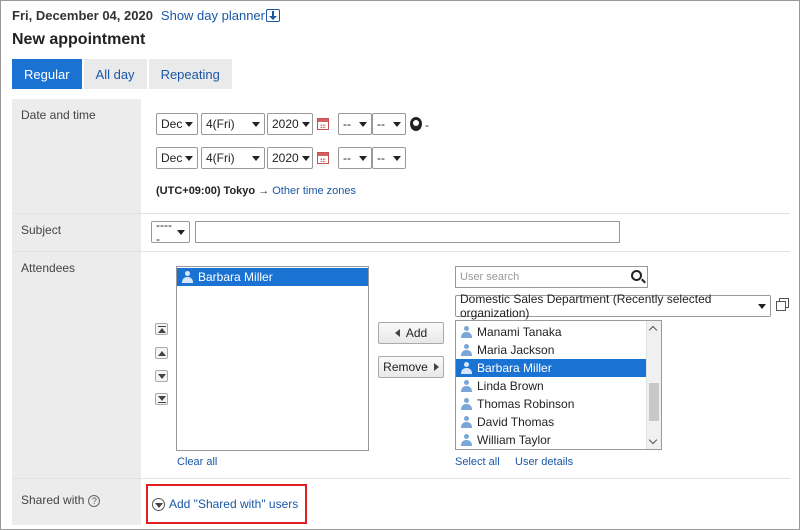  I want to click on move-to-top-button, so click(161, 329).